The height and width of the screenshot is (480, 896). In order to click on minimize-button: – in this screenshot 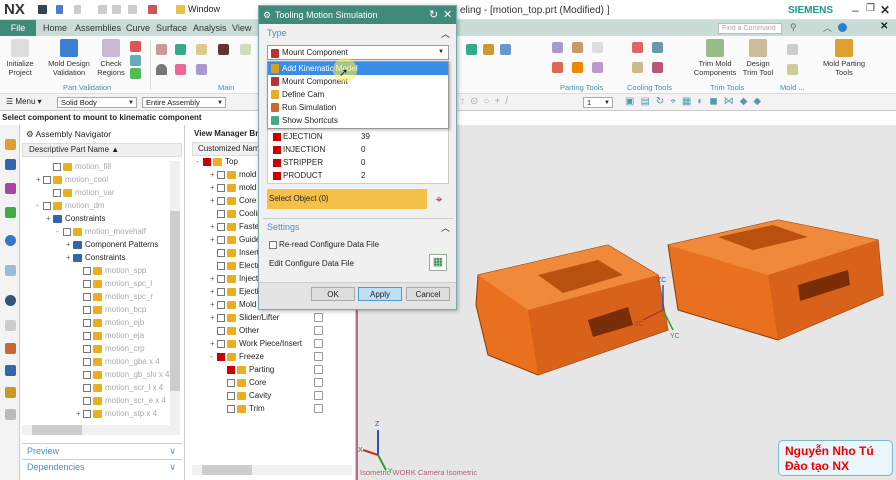, I will do `click(855, 10)`.